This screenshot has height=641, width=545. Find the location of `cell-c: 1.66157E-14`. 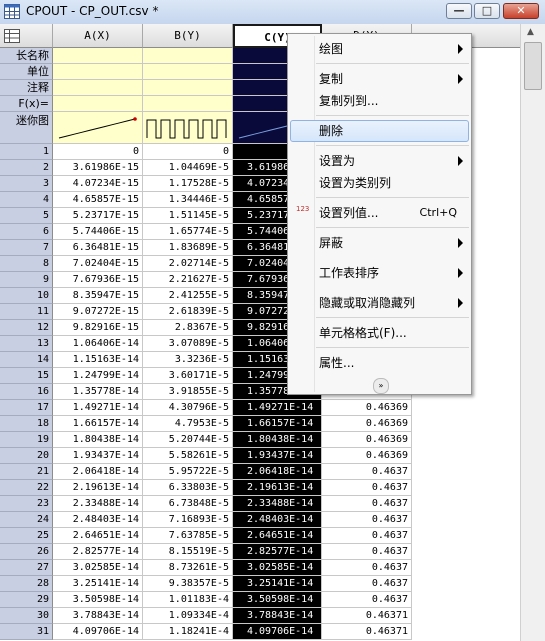

cell-c: 1.66157E-14 is located at coordinates (277, 424).